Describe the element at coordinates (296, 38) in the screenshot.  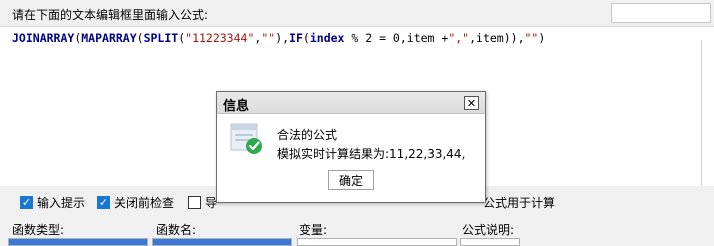
I see `formula-token: IF` at that location.